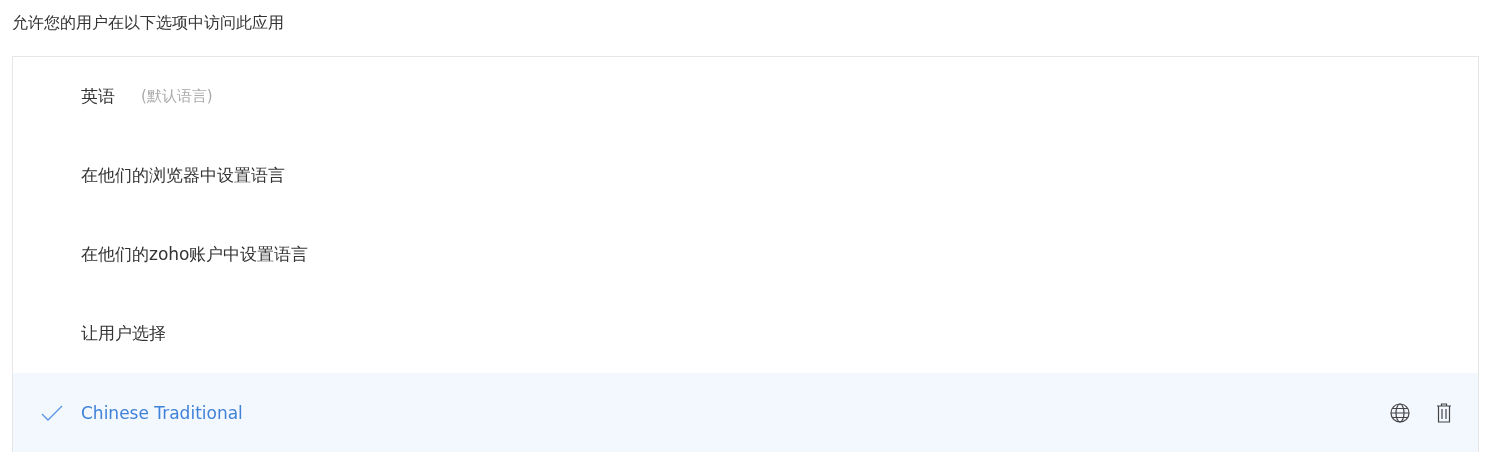 The width and height of the screenshot is (1490, 464). Describe the element at coordinates (1444, 412) in the screenshot. I see `trash-icon` at that location.